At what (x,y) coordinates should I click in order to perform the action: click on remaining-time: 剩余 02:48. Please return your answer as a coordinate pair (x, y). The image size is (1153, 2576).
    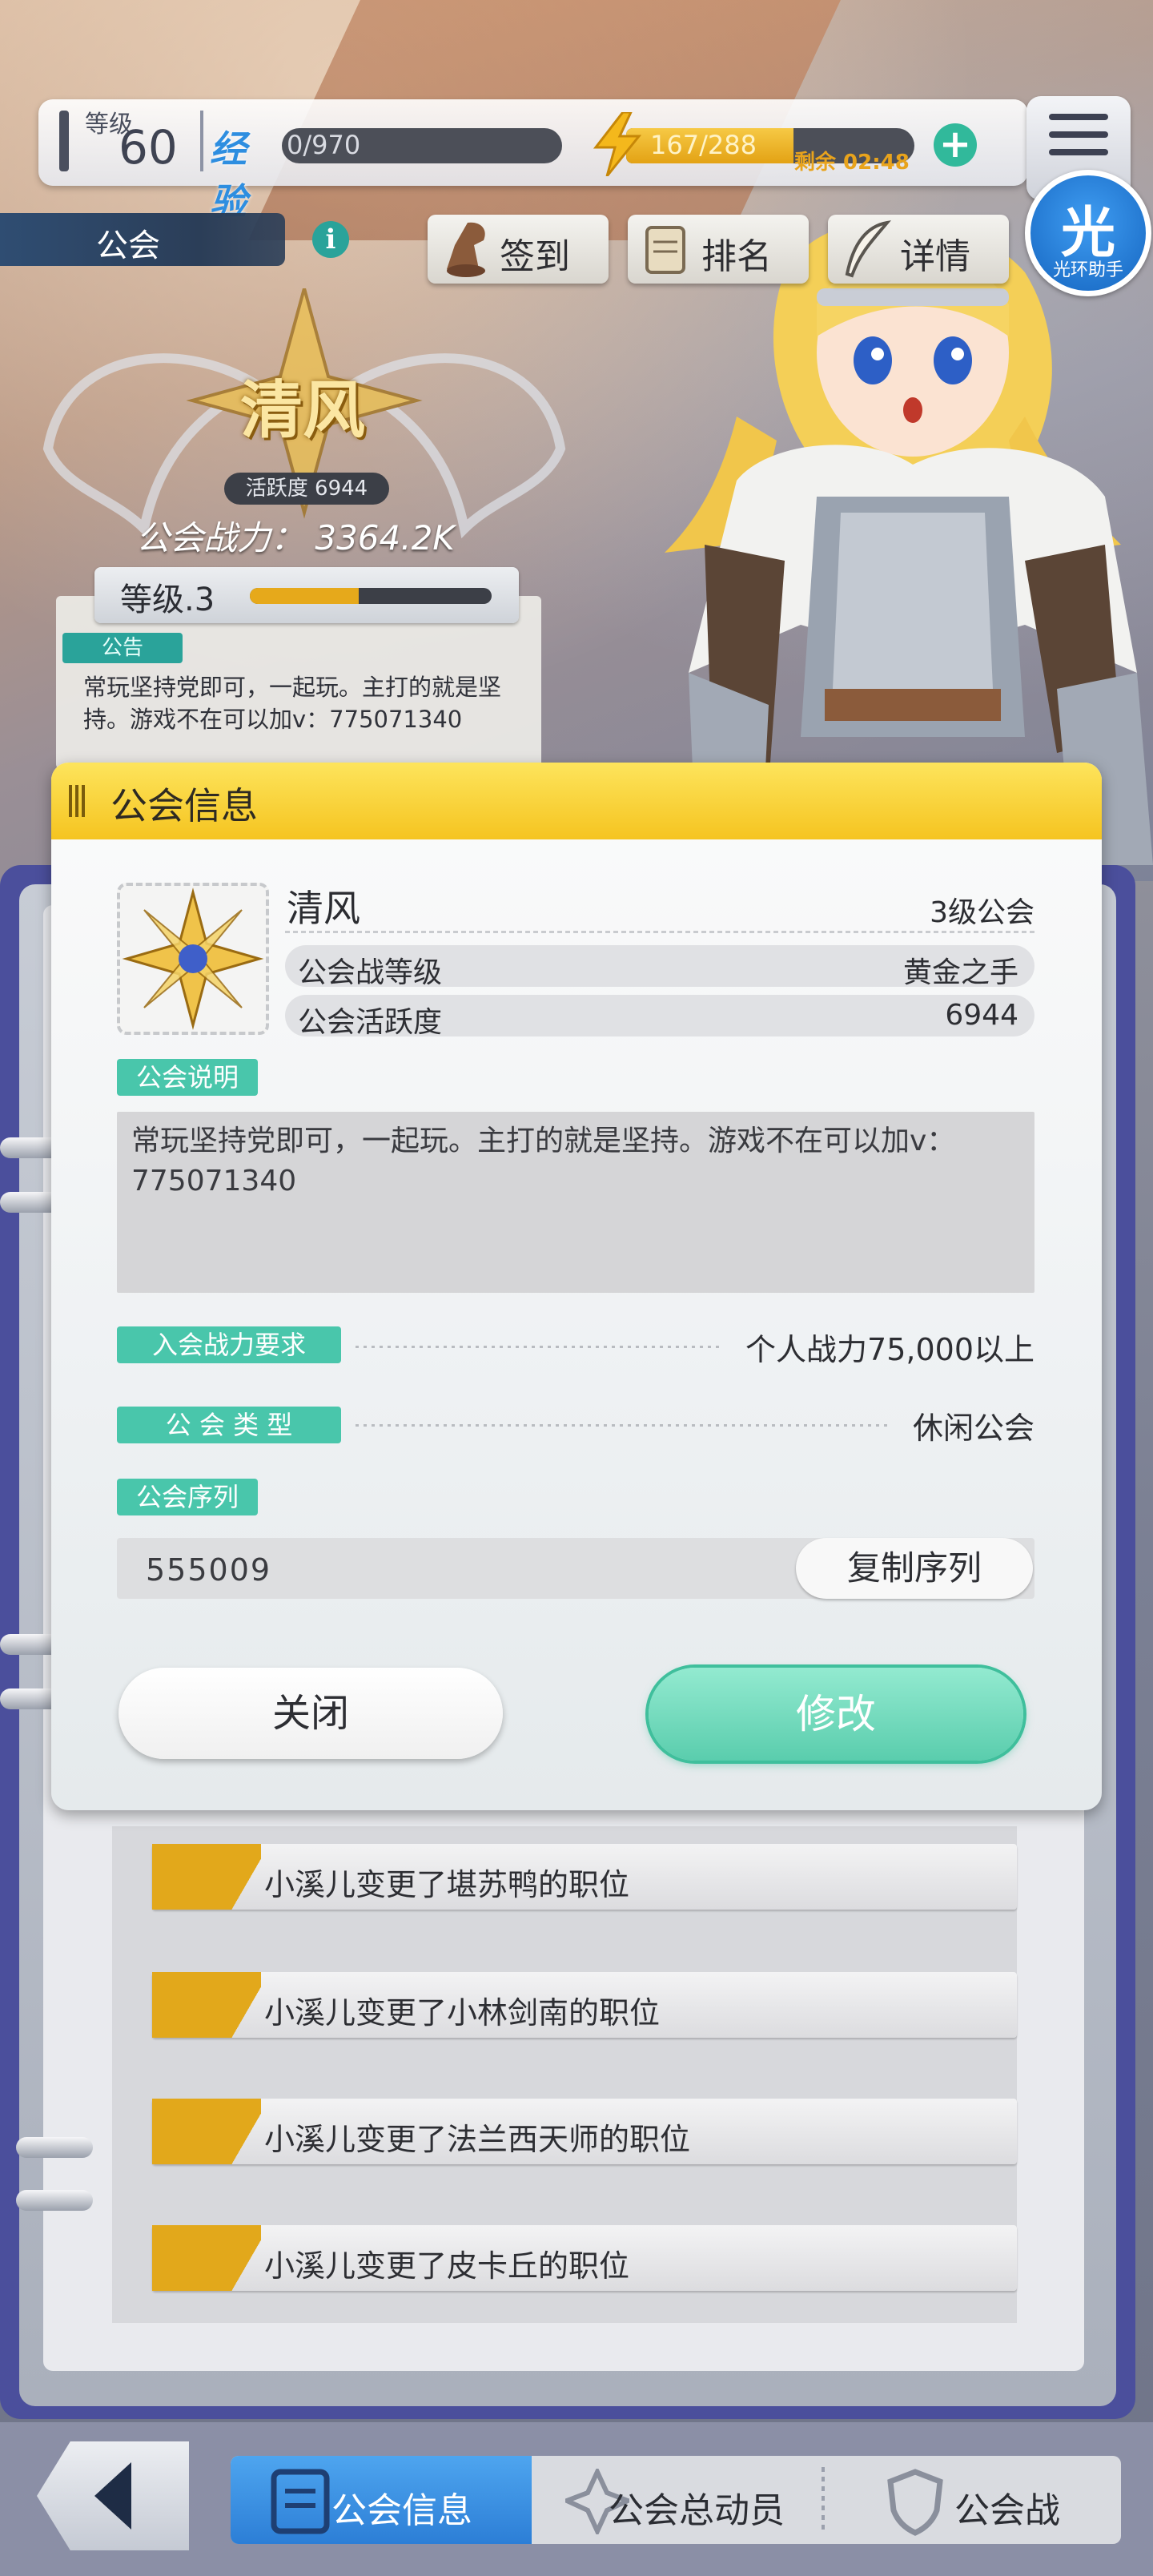
    Looking at the image, I should click on (852, 163).